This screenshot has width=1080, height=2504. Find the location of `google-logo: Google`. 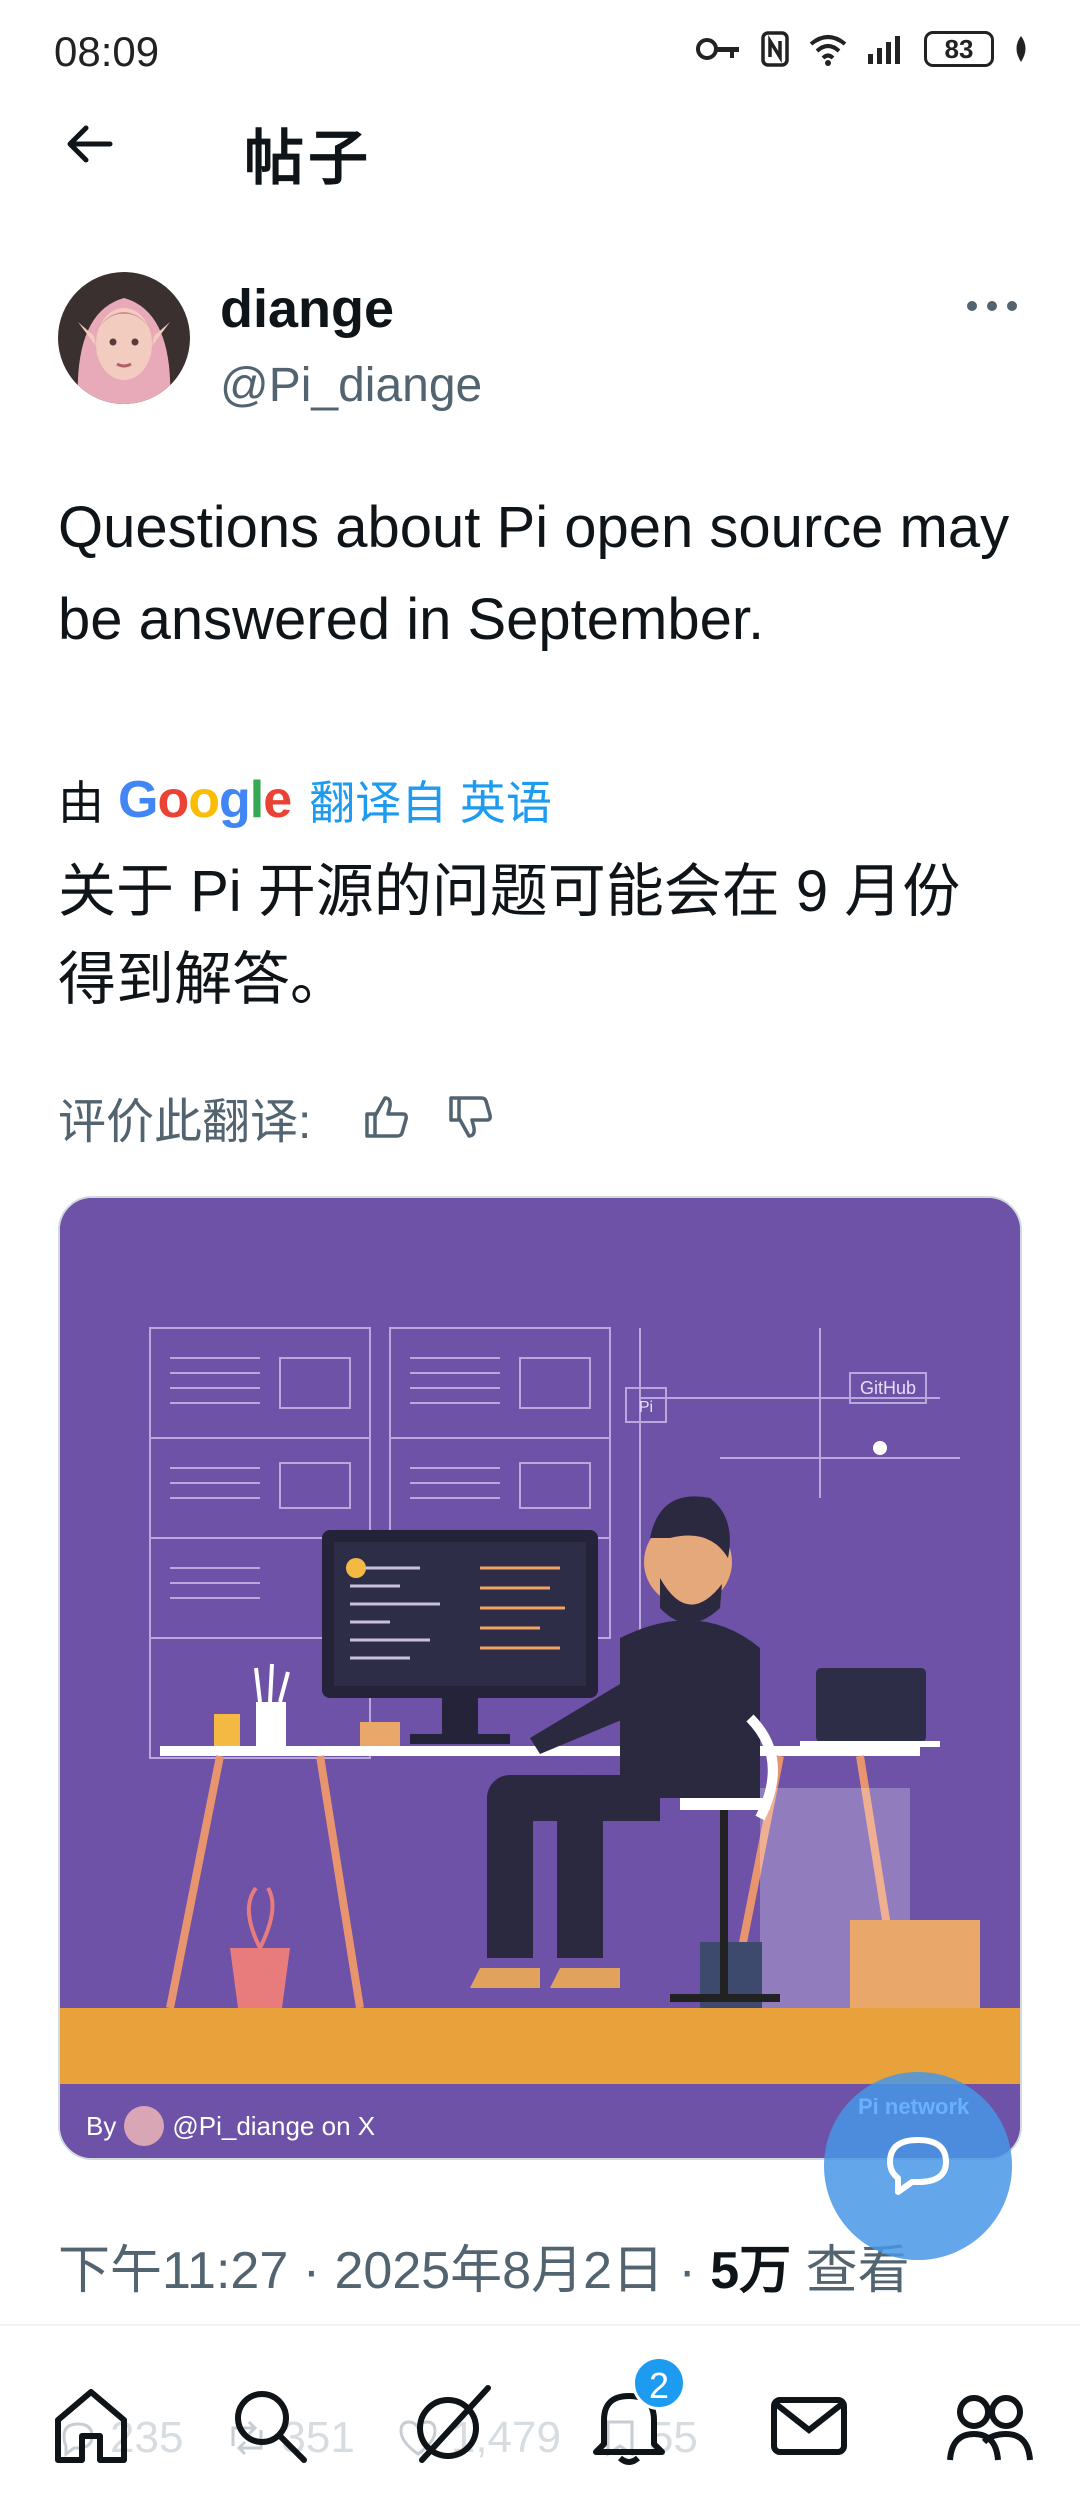

google-logo: Google is located at coordinates (205, 800).